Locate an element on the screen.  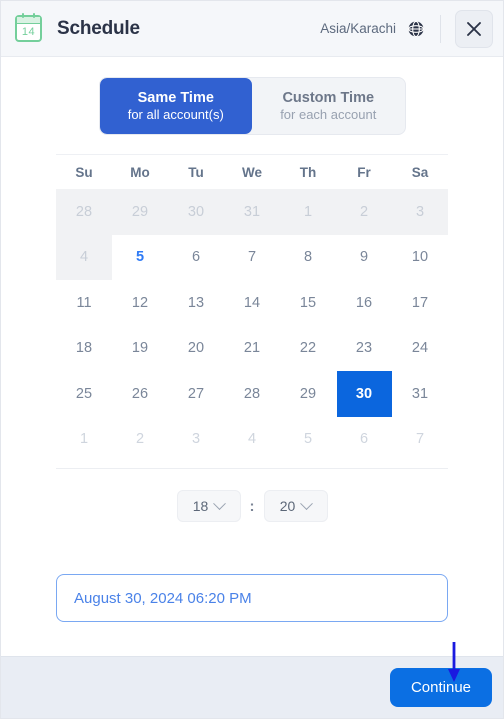
calendar-day-cell: 11 is located at coordinates (84, 303).